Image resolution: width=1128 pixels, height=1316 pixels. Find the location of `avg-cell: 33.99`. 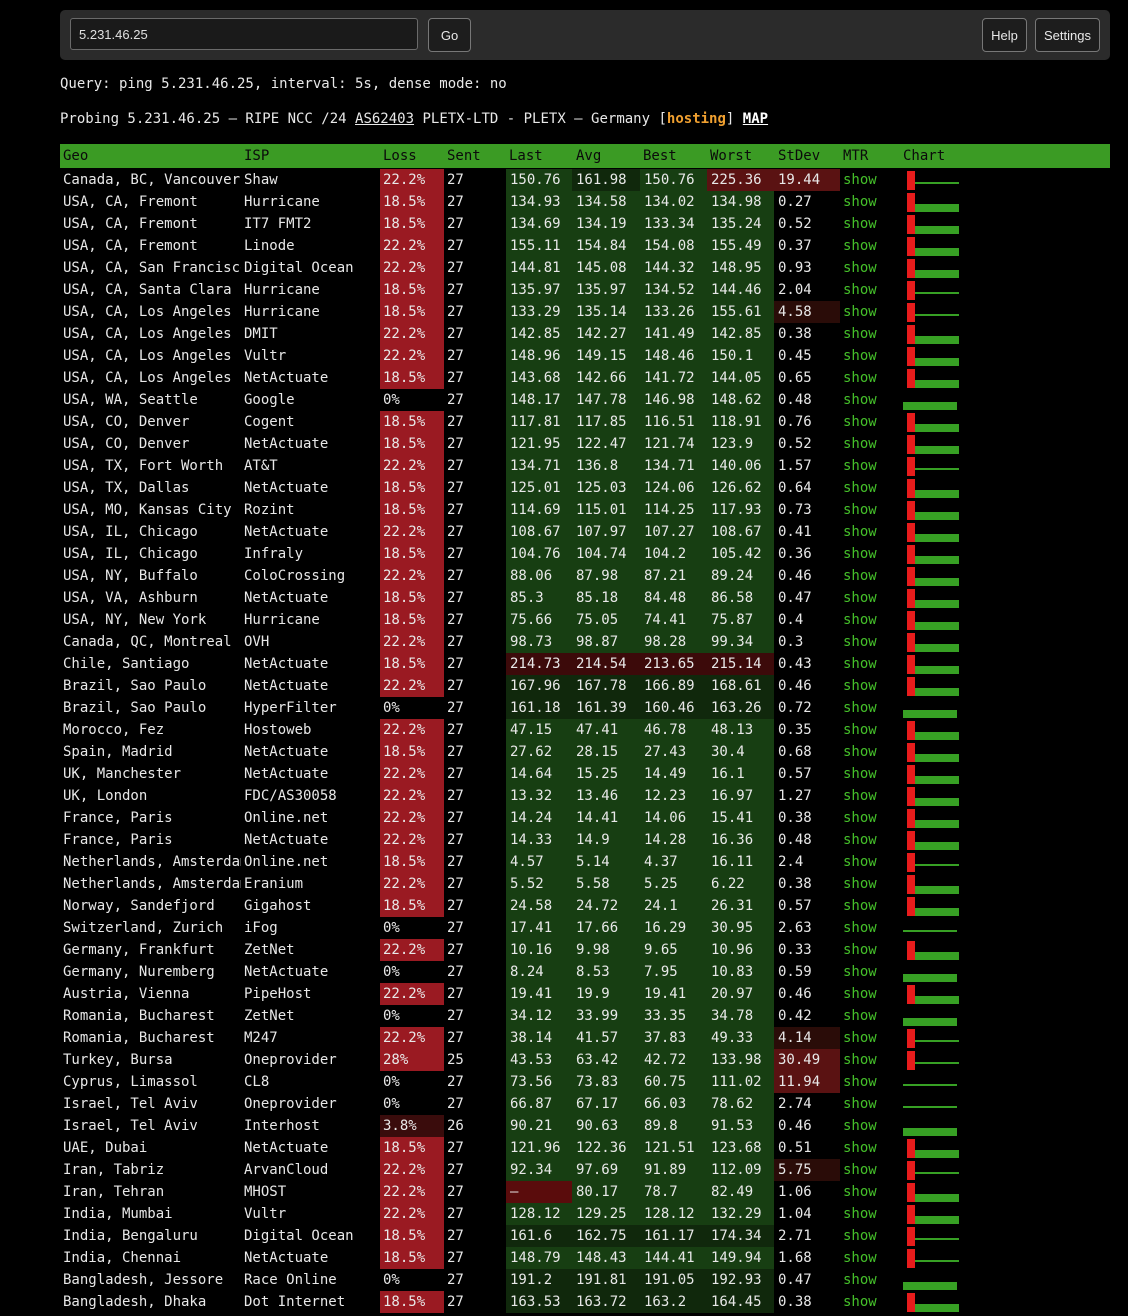

avg-cell: 33.99 is located at coordinates (606, 1016).